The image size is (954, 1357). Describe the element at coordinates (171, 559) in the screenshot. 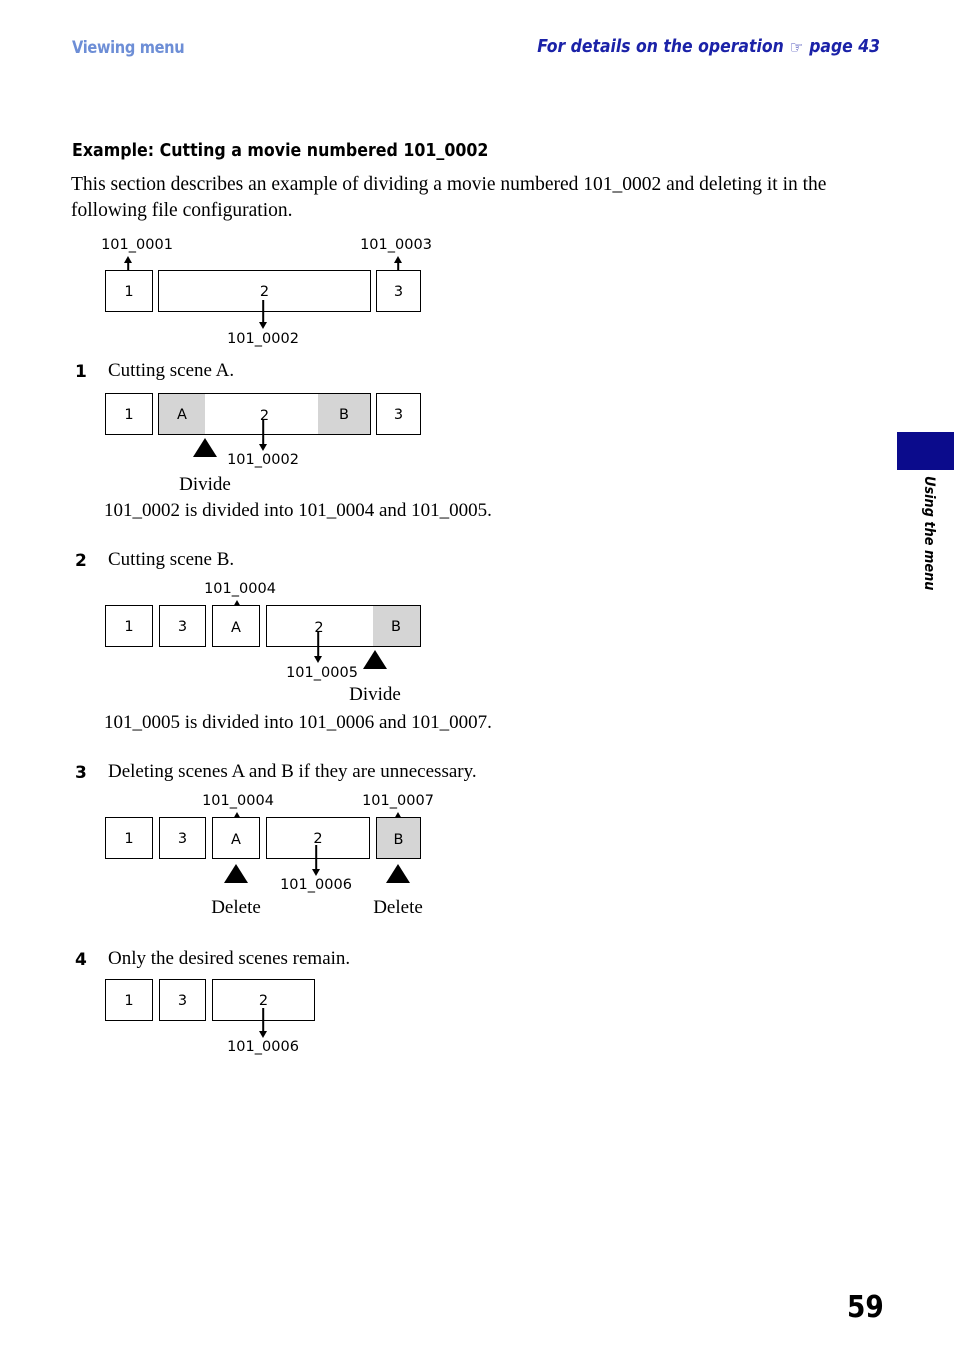

I see `step-text: Cutting scene B.` at that location.